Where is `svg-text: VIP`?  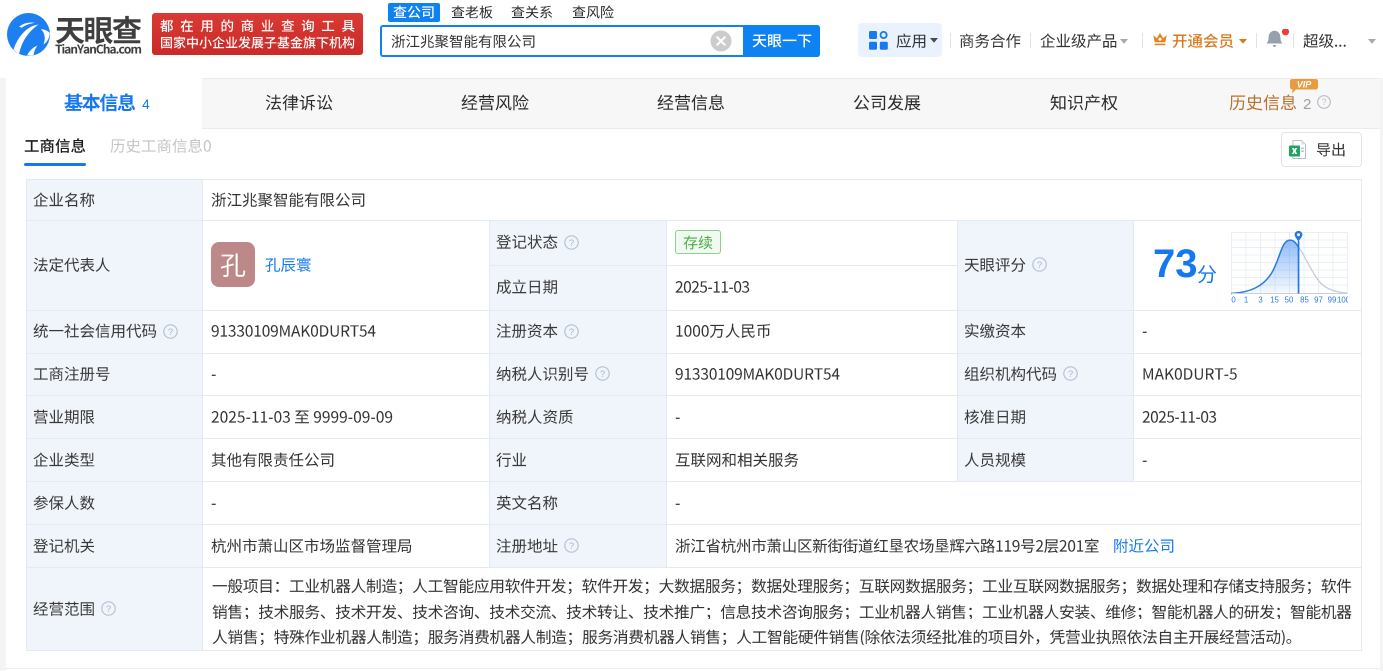 svg-text: VIP is located at coordinates (1305, 84).